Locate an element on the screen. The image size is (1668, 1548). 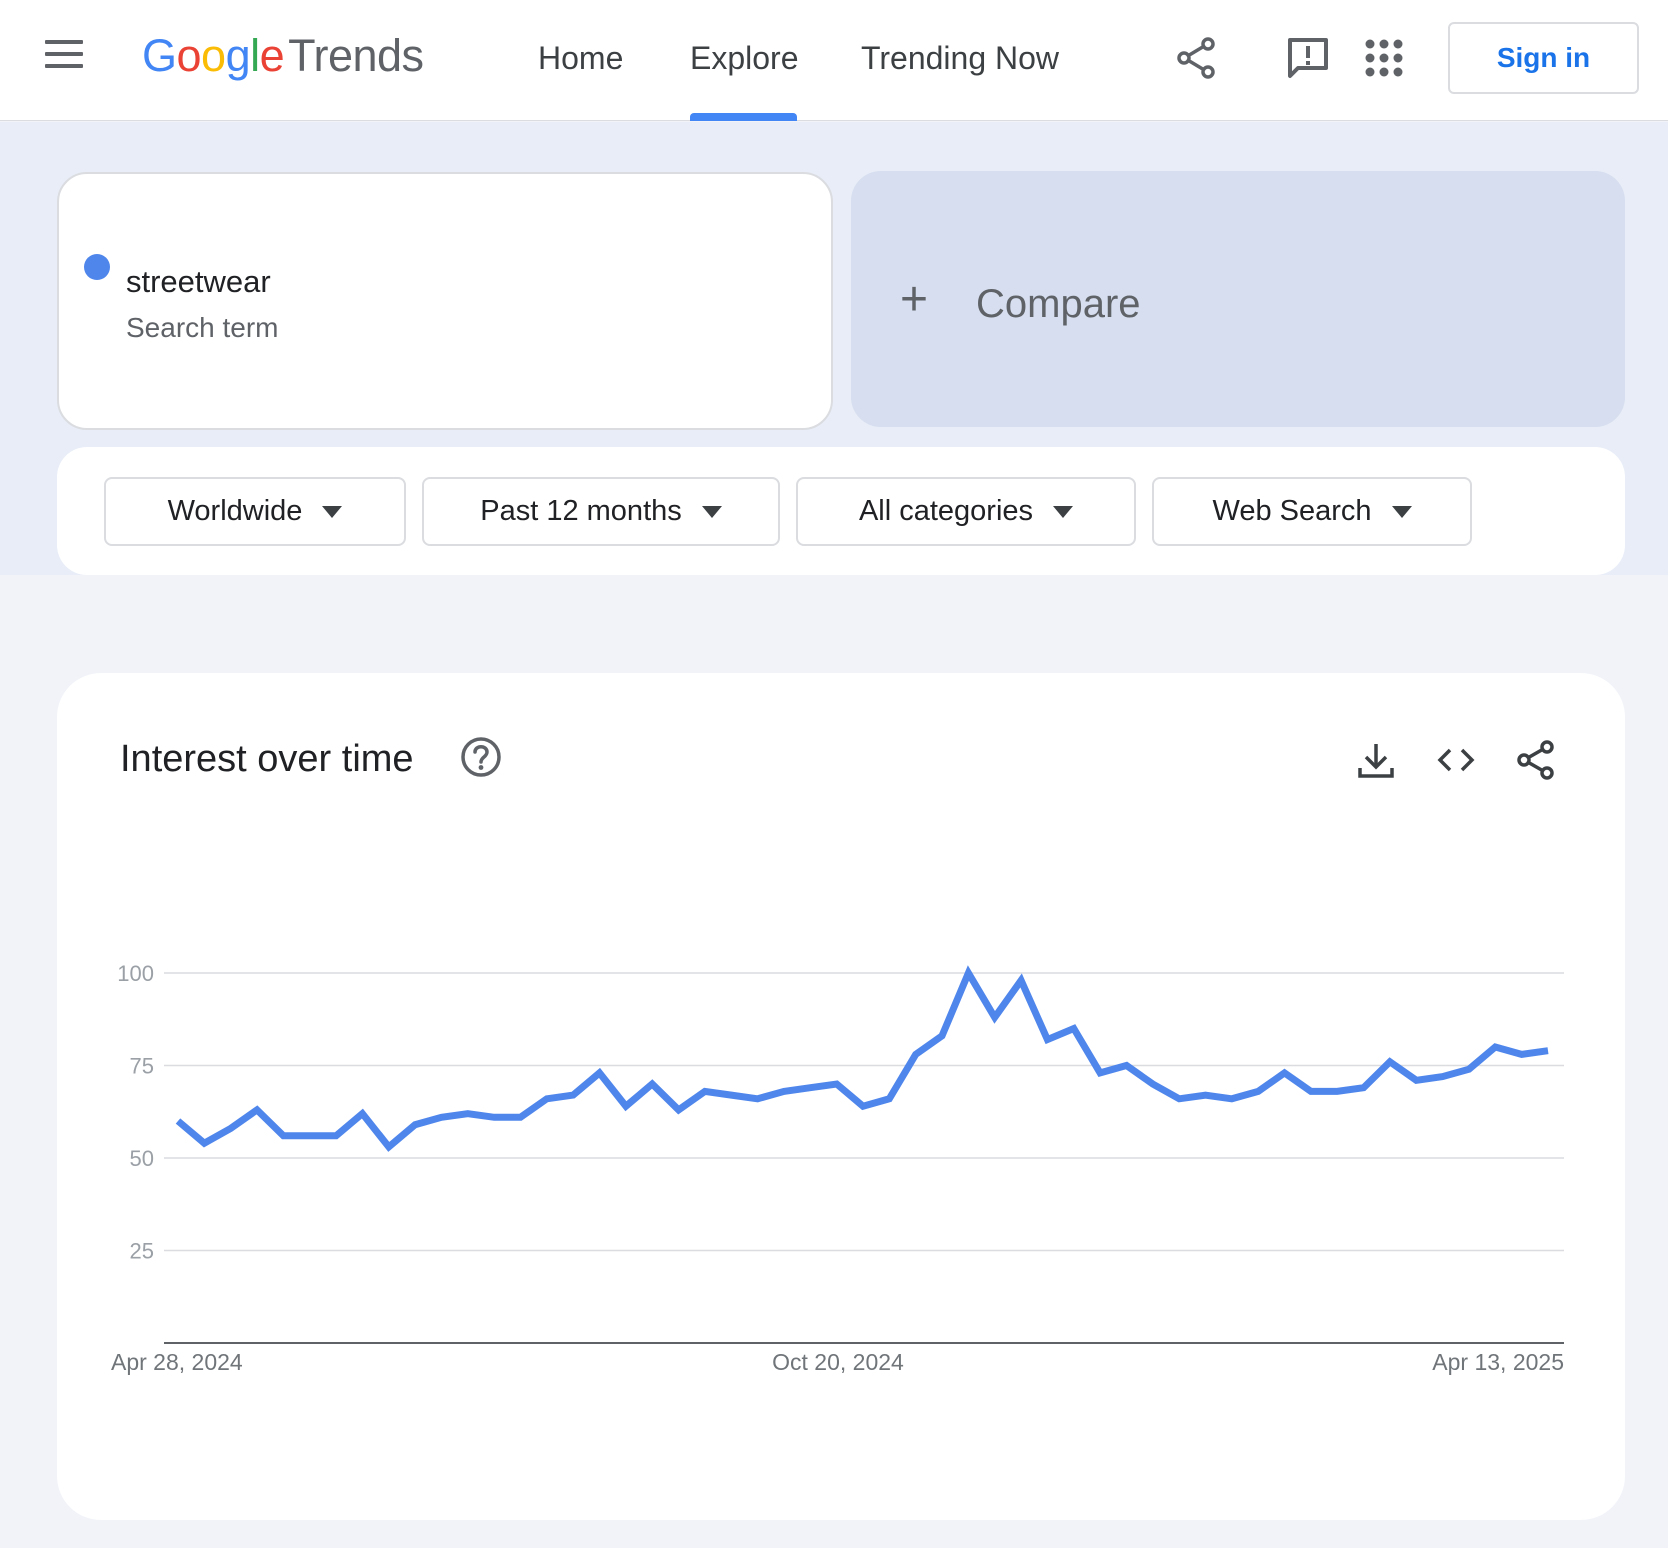
y-tick-label: 50 is located at coordinates (142, 1158).